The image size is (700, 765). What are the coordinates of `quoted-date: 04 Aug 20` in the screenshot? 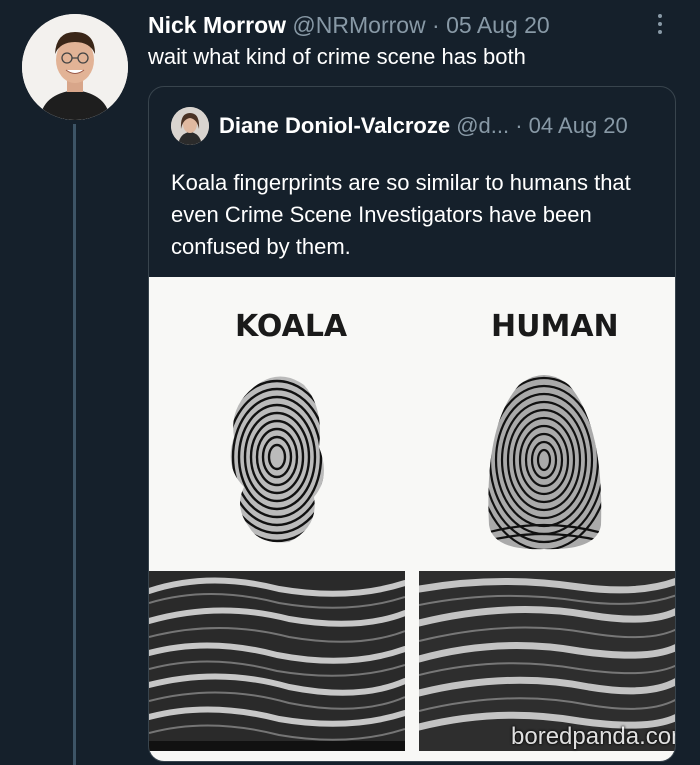 It's located at (578, 125).